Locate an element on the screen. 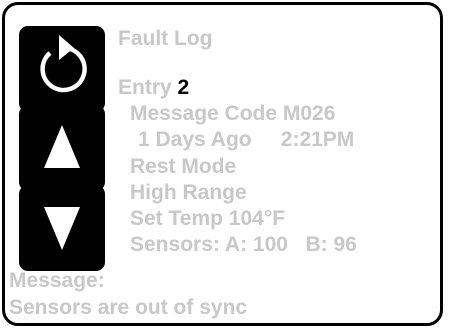 Image resolution: width=451 pixels, height=332 pixels. up-button is located at coordinates (62, 148).